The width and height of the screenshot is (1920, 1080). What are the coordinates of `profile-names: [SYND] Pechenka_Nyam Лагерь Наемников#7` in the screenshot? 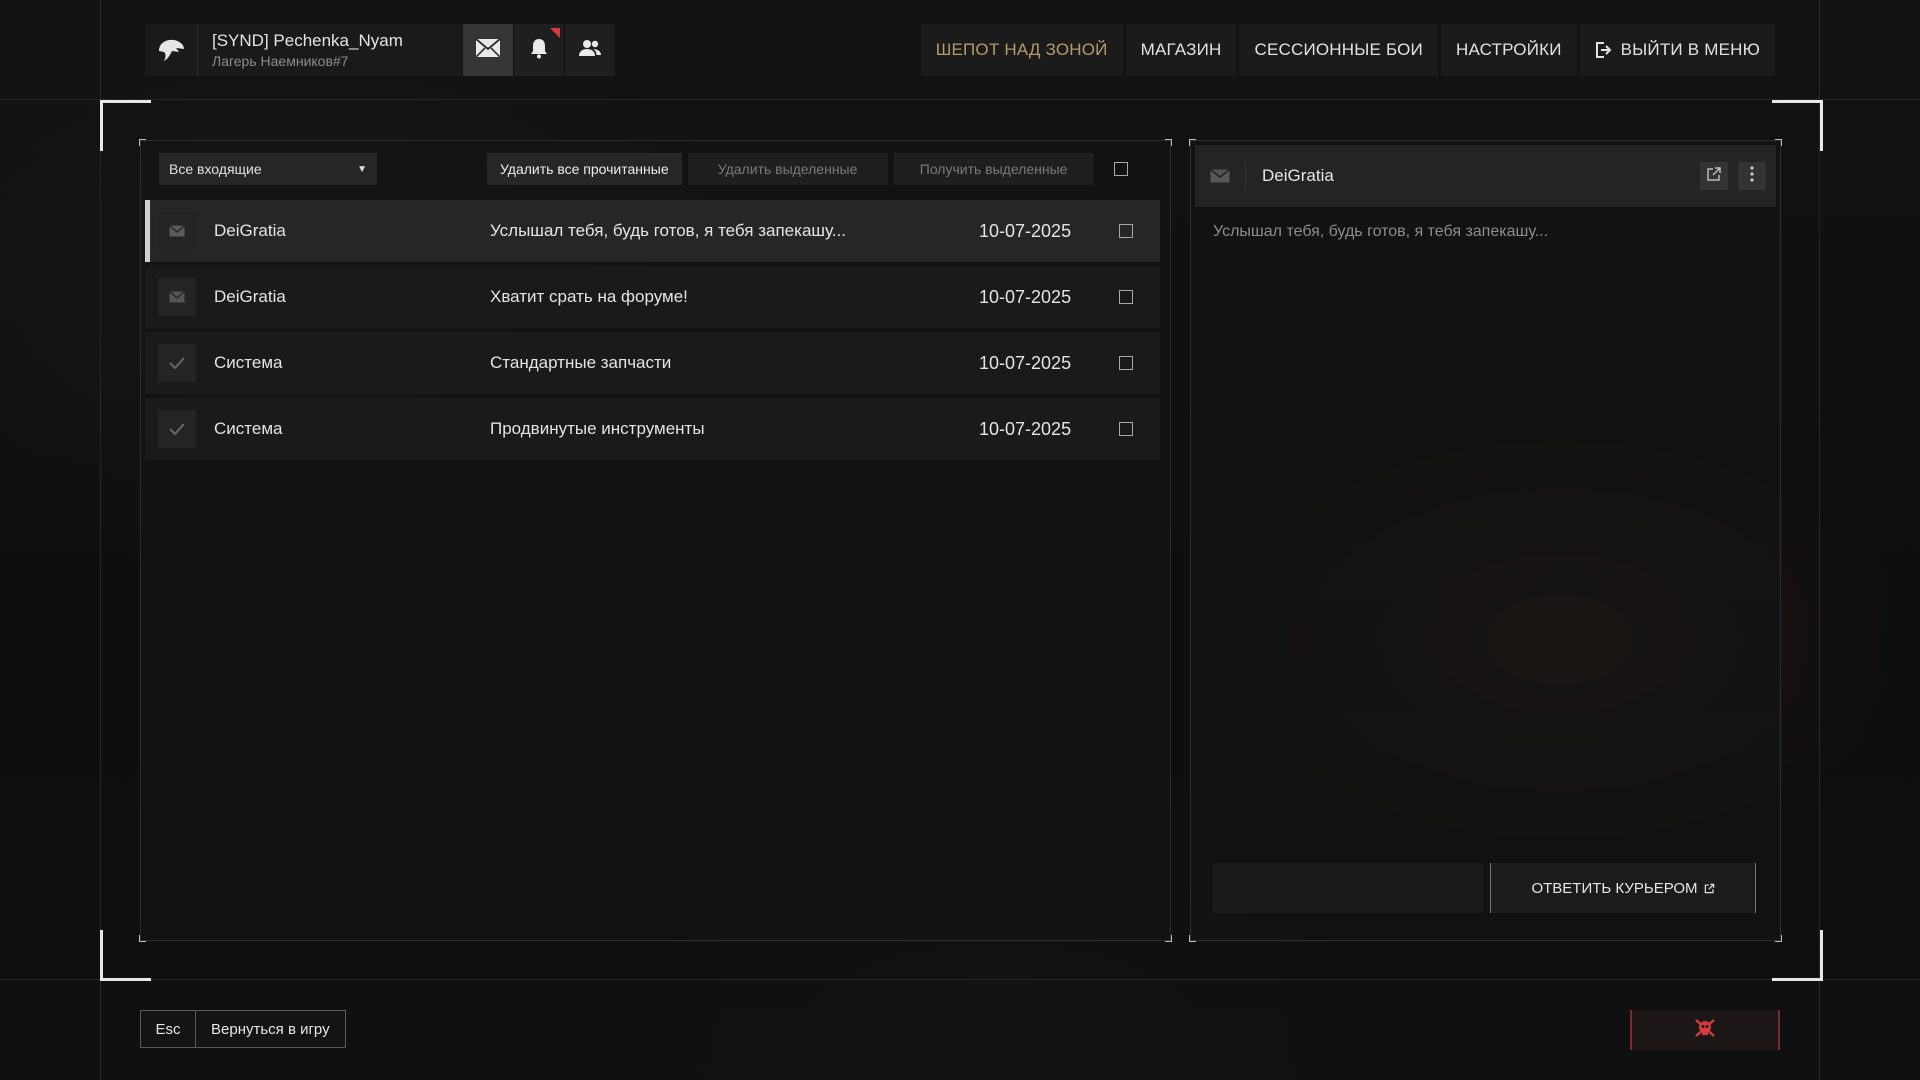 It's located at (330, 50).